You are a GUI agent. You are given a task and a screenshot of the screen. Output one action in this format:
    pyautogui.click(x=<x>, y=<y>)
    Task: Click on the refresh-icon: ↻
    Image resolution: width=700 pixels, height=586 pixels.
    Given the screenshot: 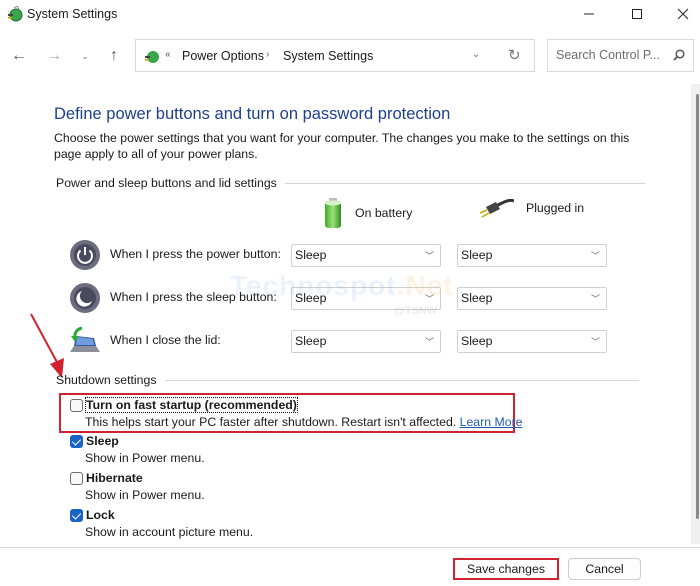 What is the action you would take?
    pyautogui.click(x=514, y=55)
    